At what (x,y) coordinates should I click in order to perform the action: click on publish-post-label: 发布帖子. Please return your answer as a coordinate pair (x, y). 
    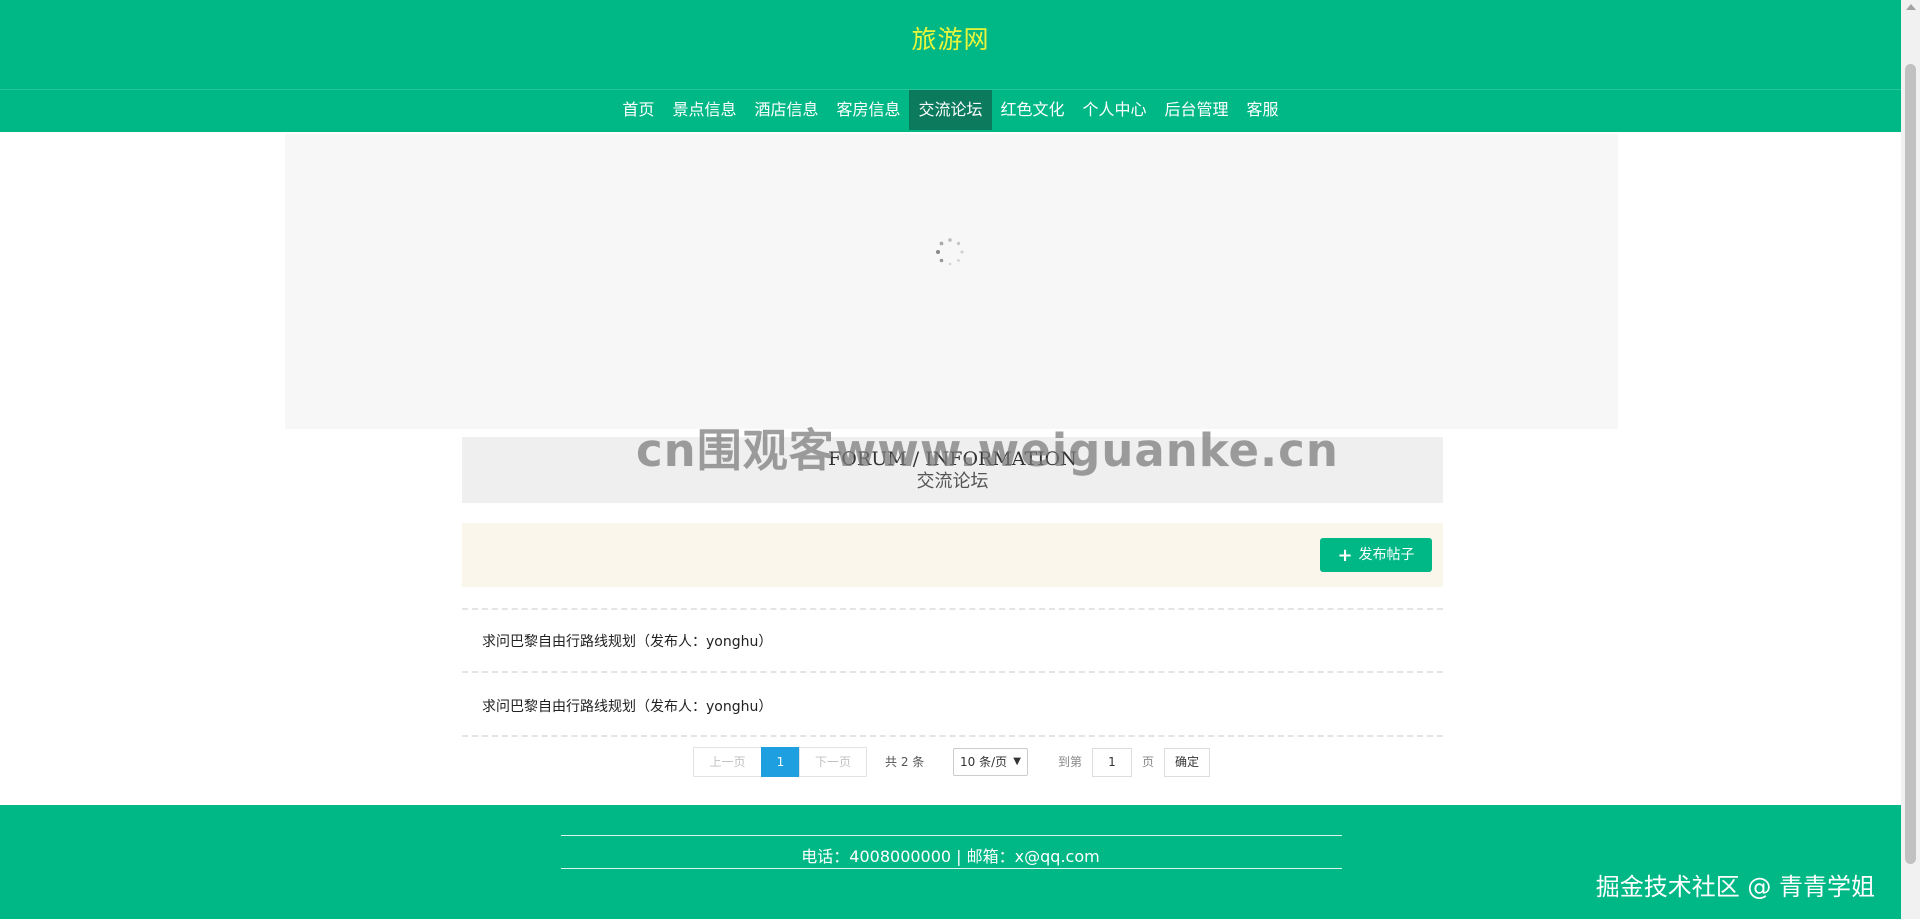
    Looking at the image, I should click on (1386, 555).